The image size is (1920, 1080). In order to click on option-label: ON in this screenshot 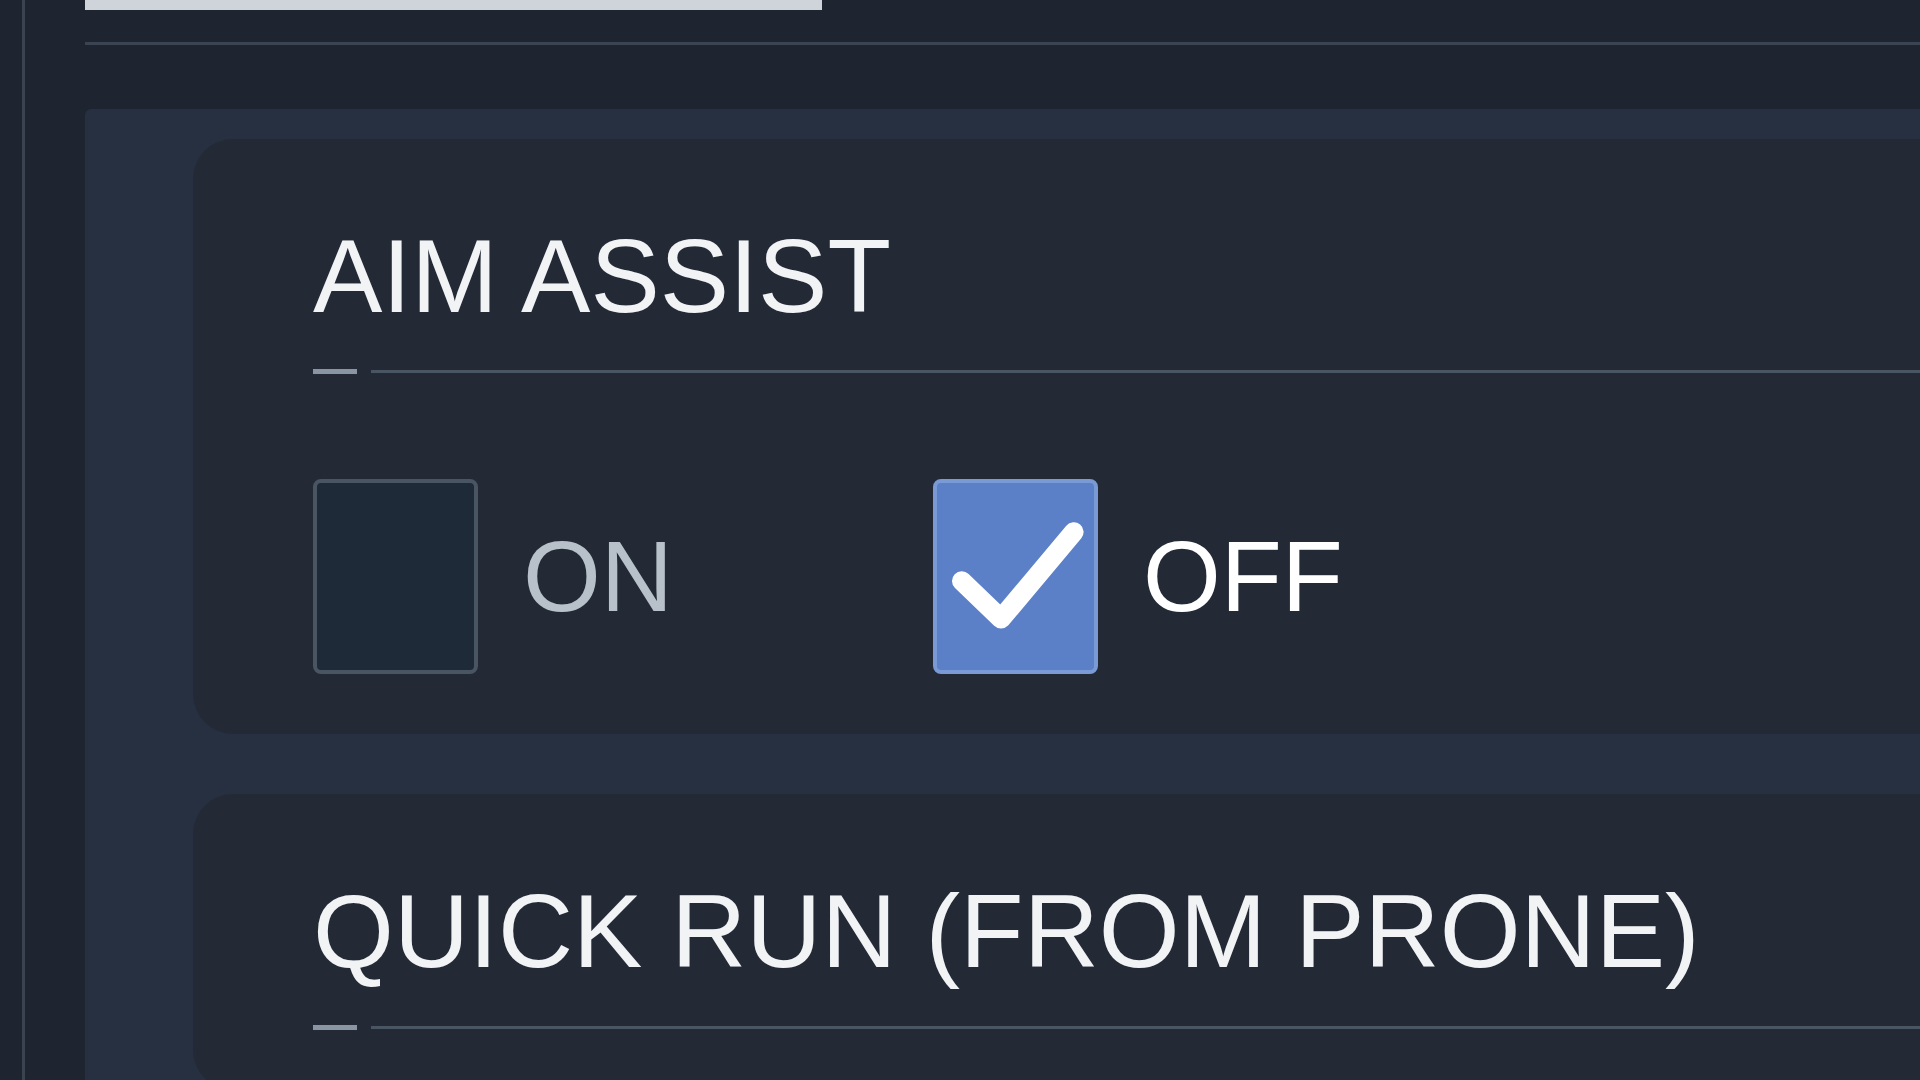, I will do `click(598, 577)`.